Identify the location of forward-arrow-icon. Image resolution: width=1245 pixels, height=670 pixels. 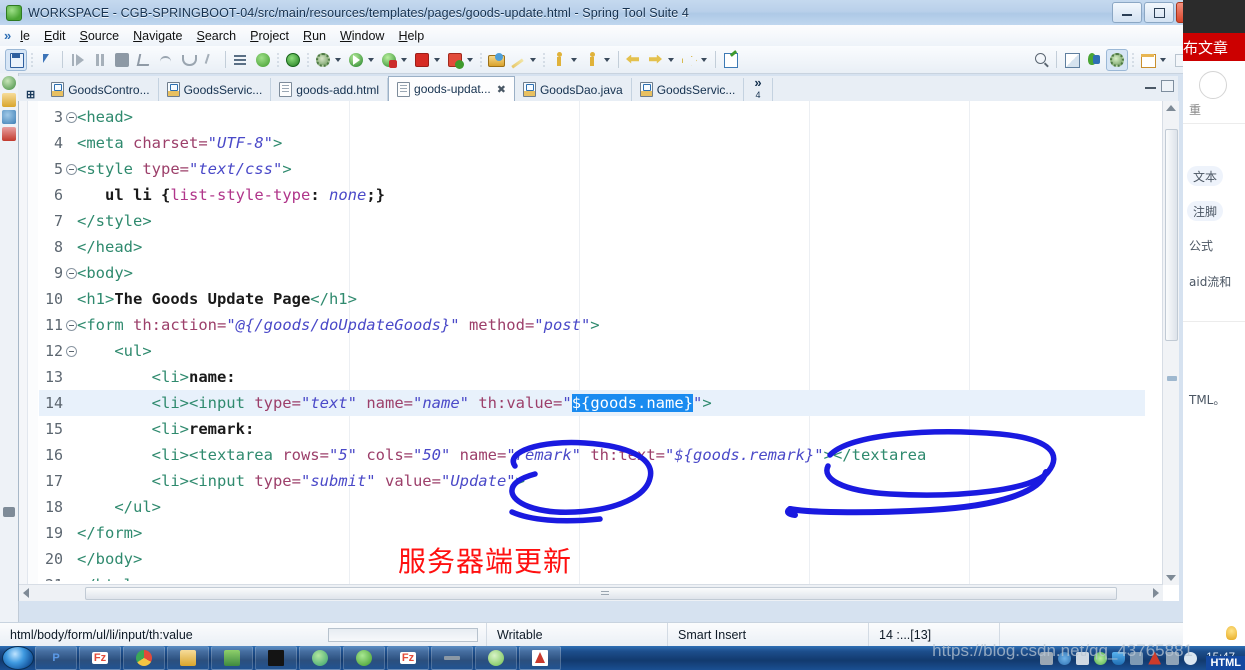
(656, 60).